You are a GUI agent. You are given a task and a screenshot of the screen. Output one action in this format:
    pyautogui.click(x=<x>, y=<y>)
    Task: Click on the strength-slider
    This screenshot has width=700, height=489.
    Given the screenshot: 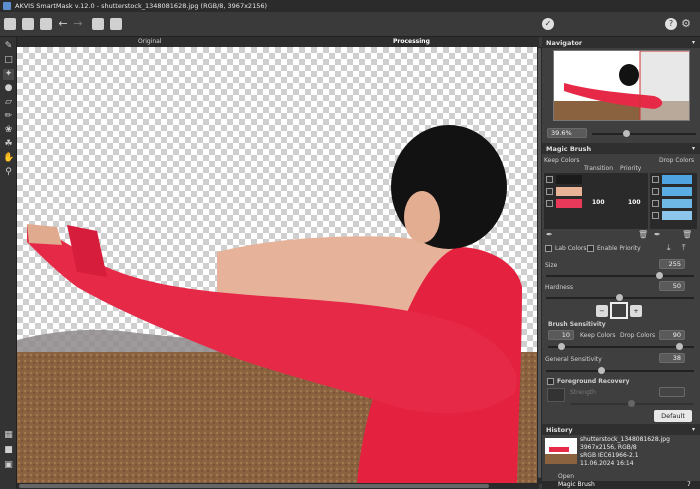 What is the action you would take?
    pyautogui.click(x=632, y=403)
    